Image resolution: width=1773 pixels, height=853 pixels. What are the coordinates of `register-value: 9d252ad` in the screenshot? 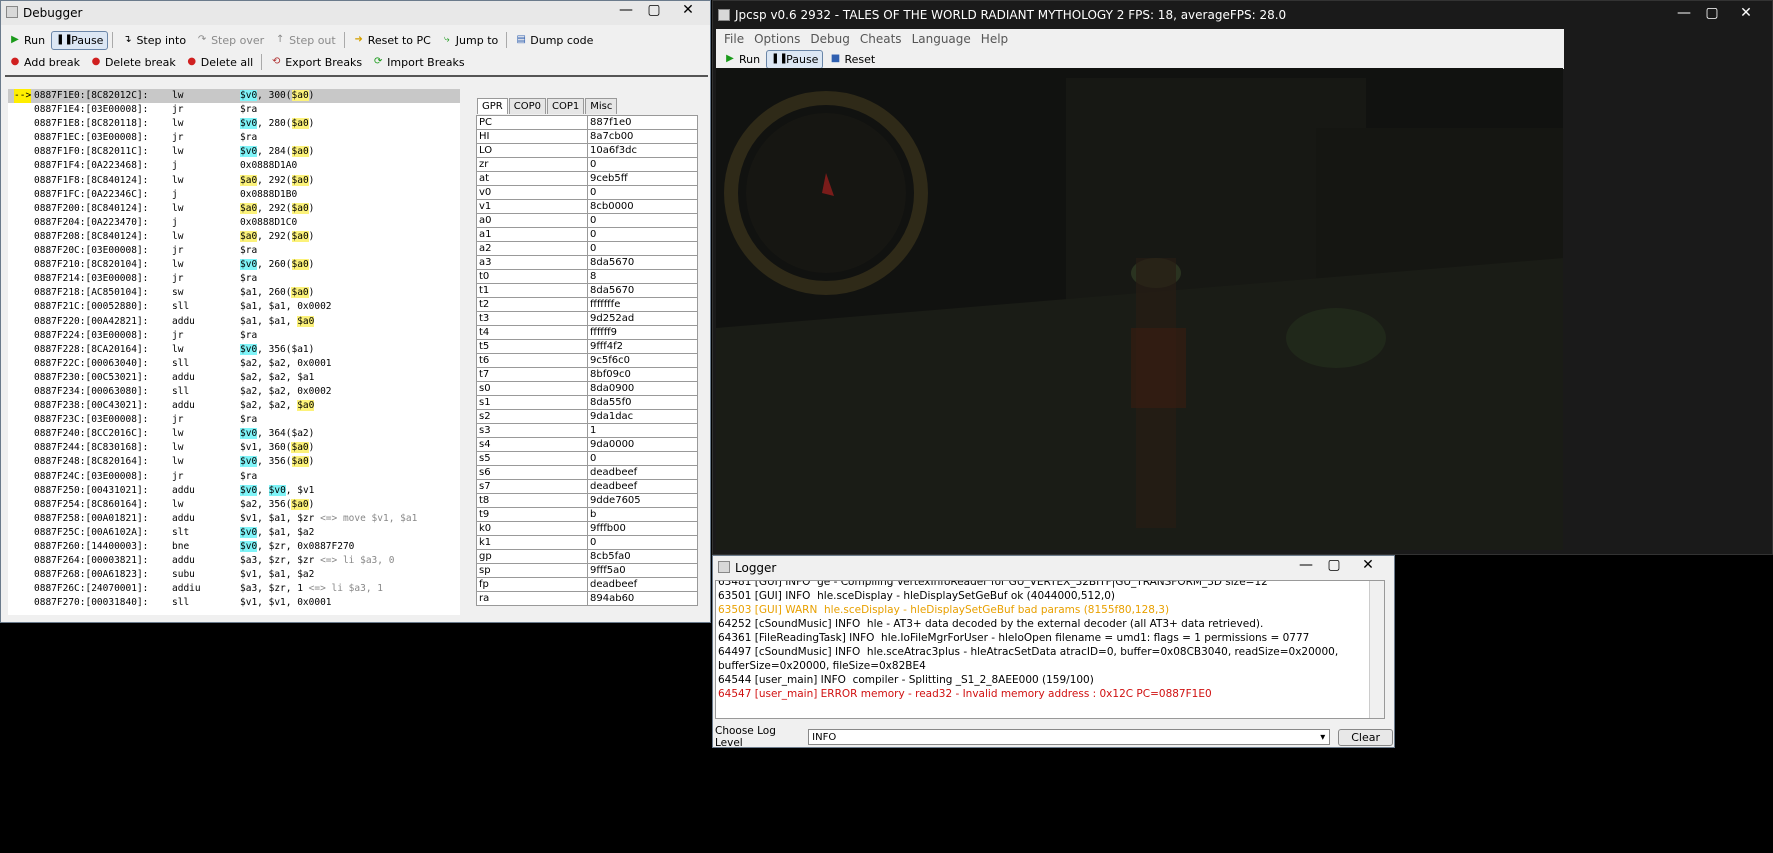 It's located at (642, 318).